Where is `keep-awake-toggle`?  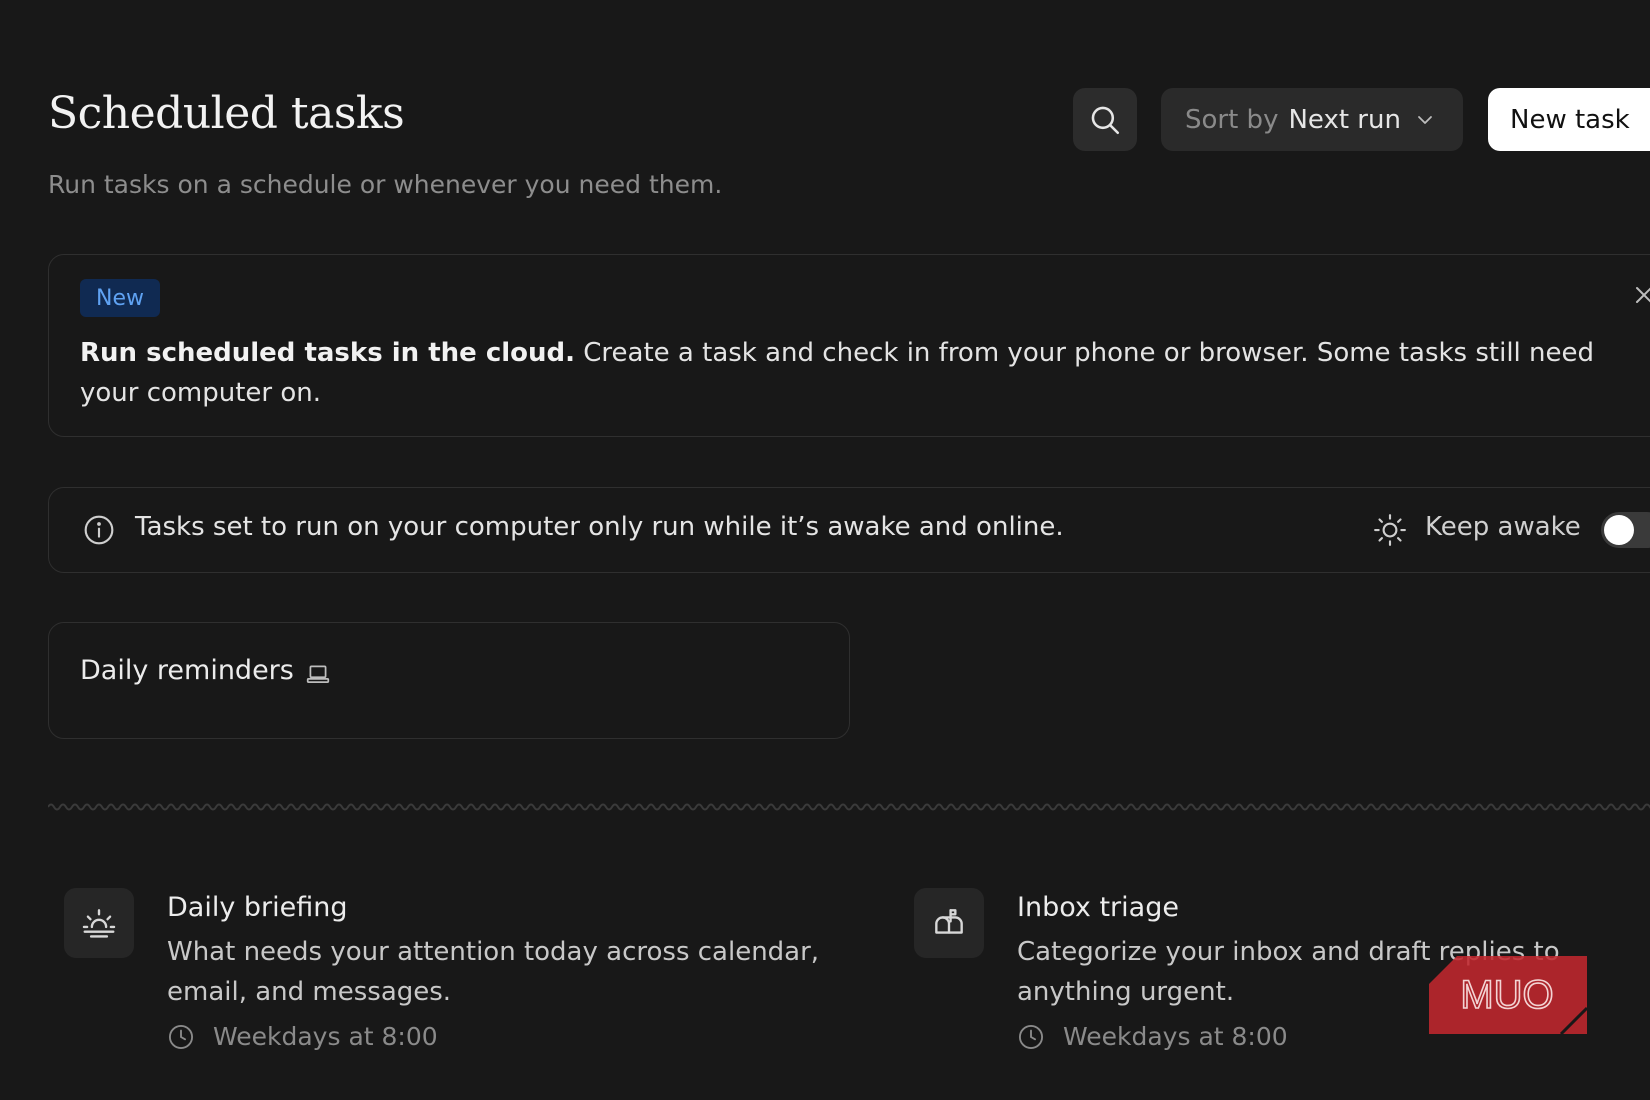
keep-awake-toggle is located at coordinates (1625, 530).